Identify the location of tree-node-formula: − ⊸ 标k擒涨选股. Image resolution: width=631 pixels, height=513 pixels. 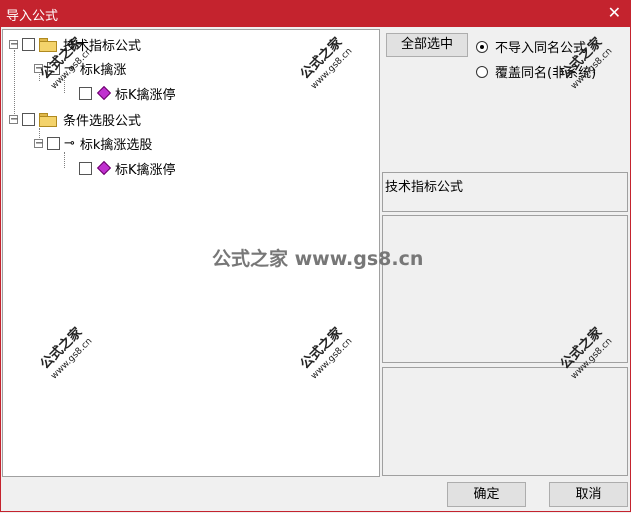
(93, 143).